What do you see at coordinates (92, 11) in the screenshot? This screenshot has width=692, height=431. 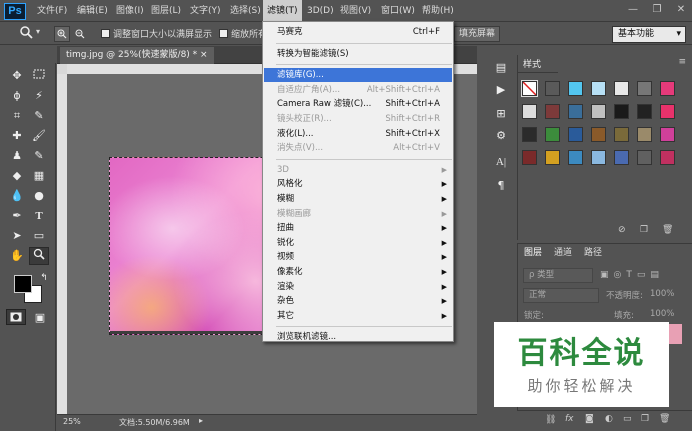 I see `menu-item-1: 编辑(E)` at bounding box center [92, 11].